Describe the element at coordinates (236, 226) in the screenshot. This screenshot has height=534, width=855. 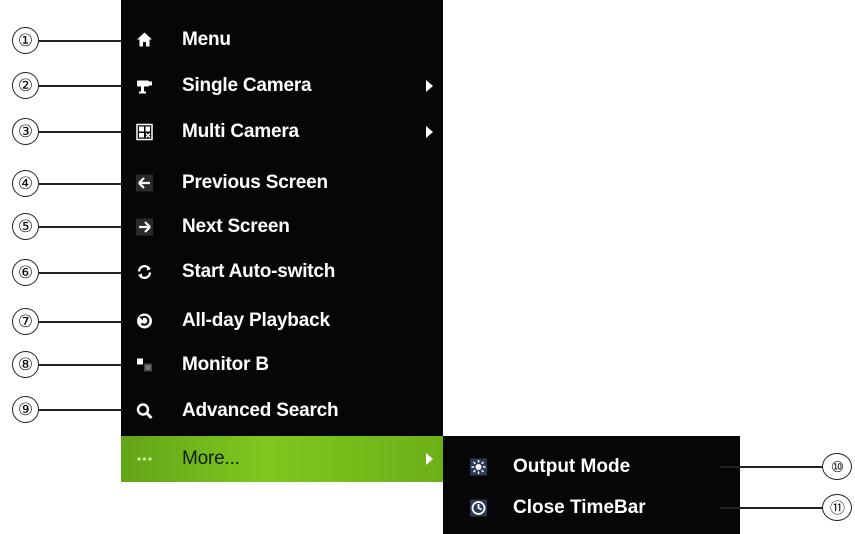
I see `menu-item-label: Next Screen` at that location.